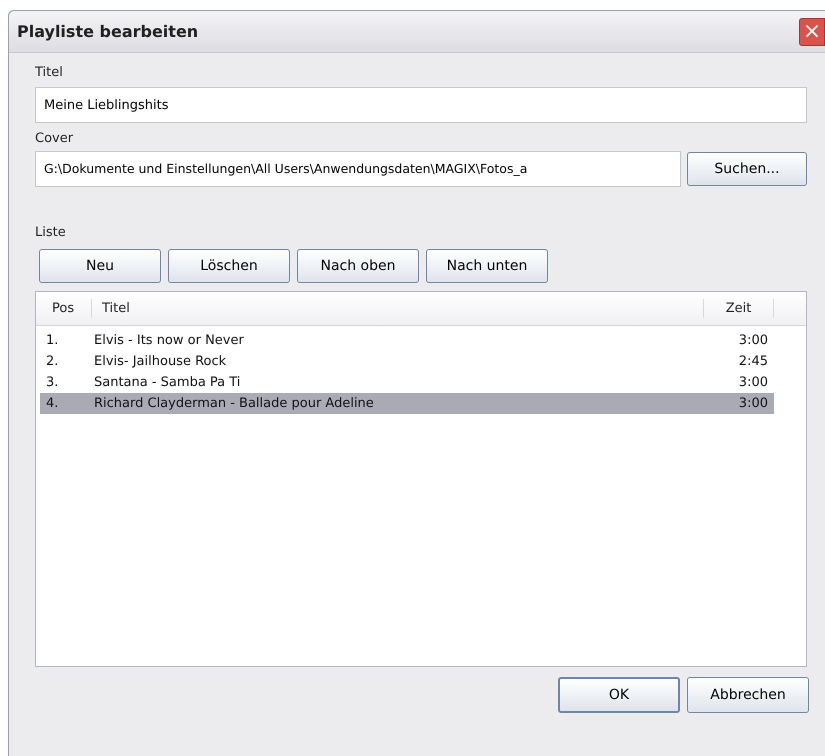  Describe the element at coordinates (407, 382) in the screenshot. I see `playlist-row: 3. Santana - Samba Pa Ti 3:00` at that location.